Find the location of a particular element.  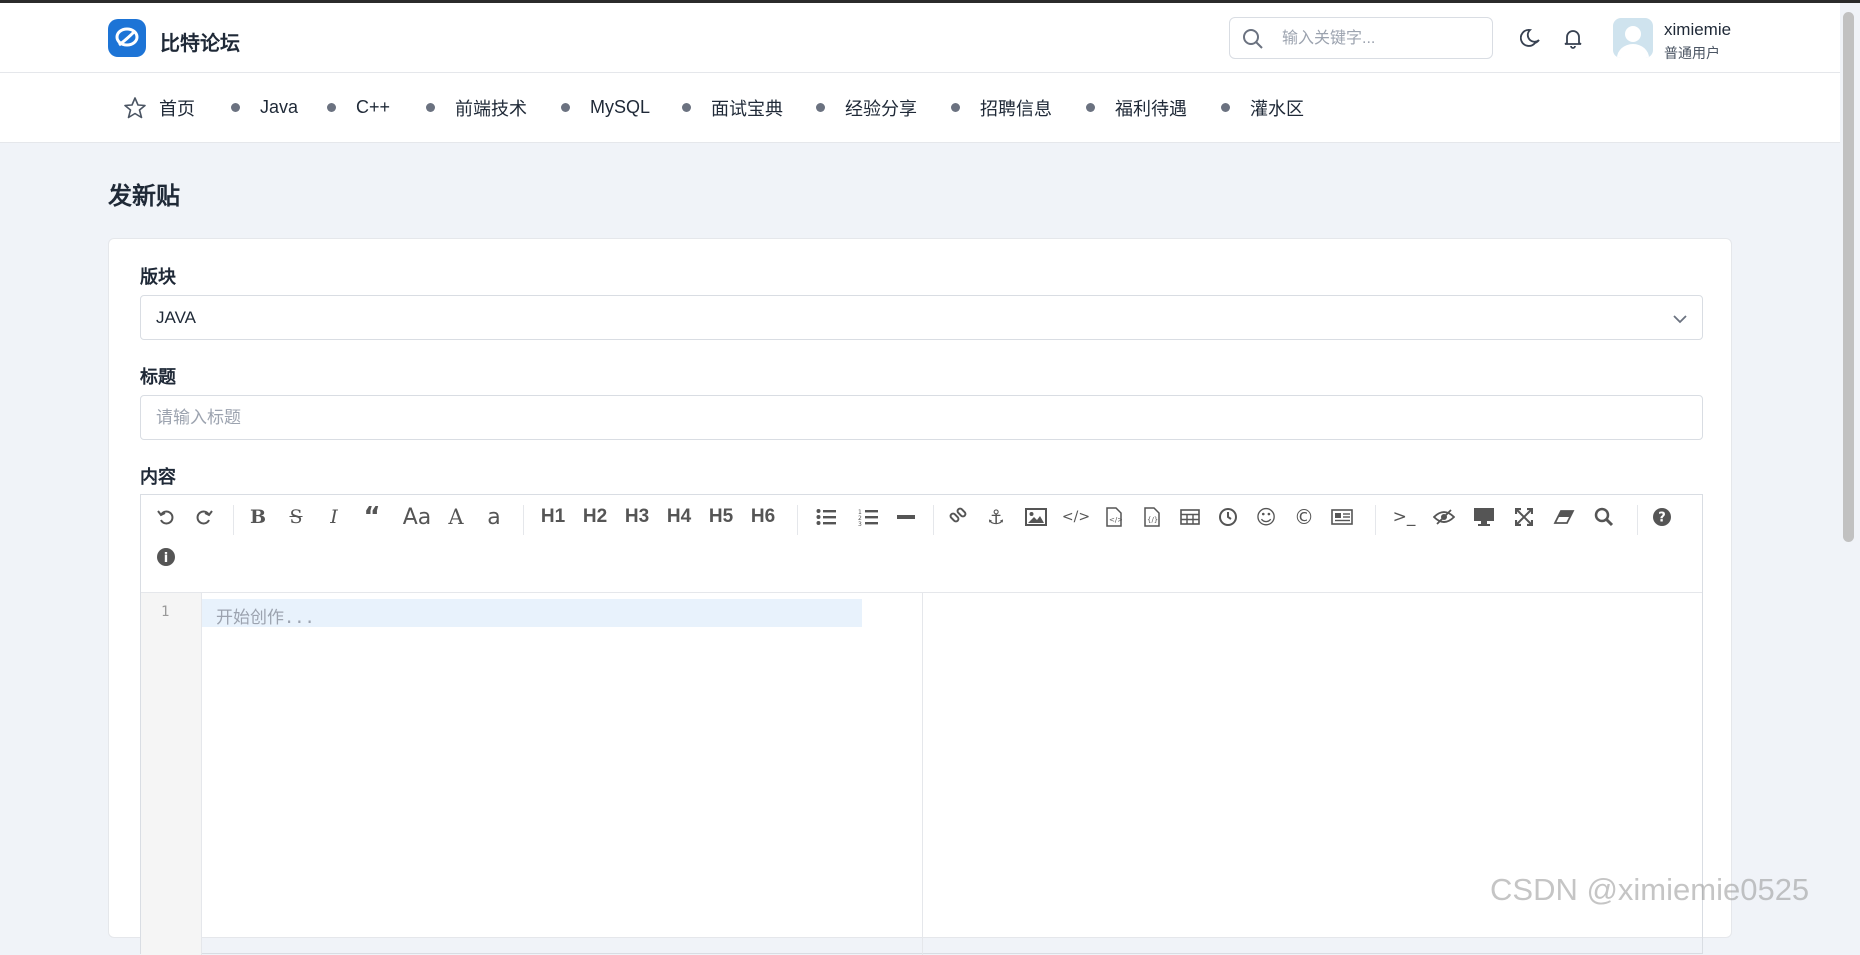

bold-icon: B is located at coordinates (258, 517).